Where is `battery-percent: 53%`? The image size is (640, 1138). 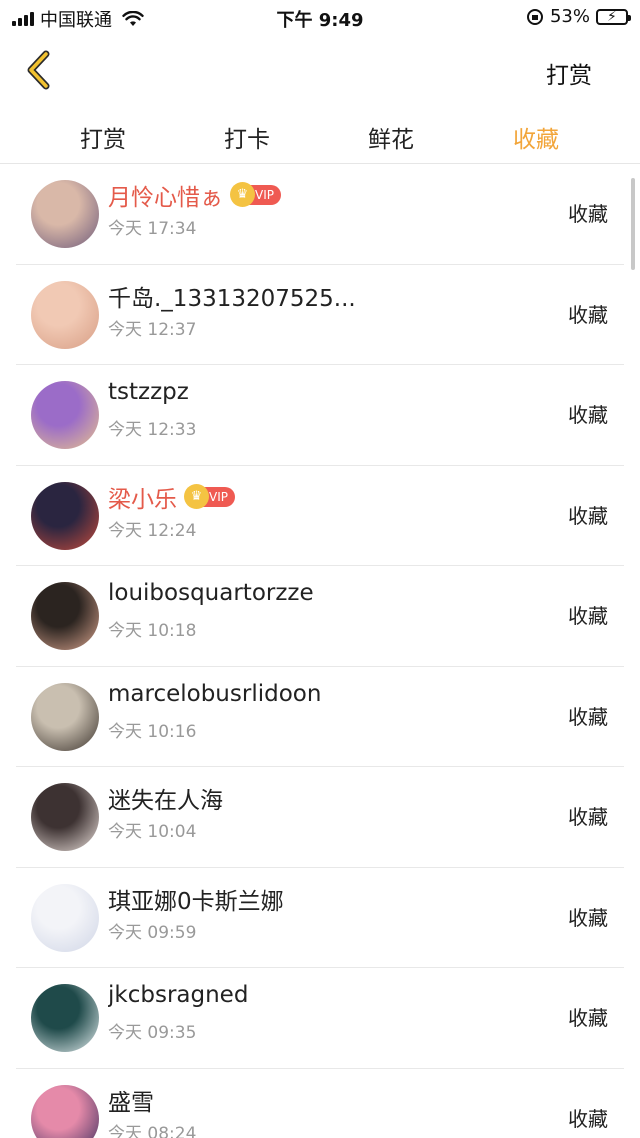
battery-percent: 53% is located at coordinates (569, 16).